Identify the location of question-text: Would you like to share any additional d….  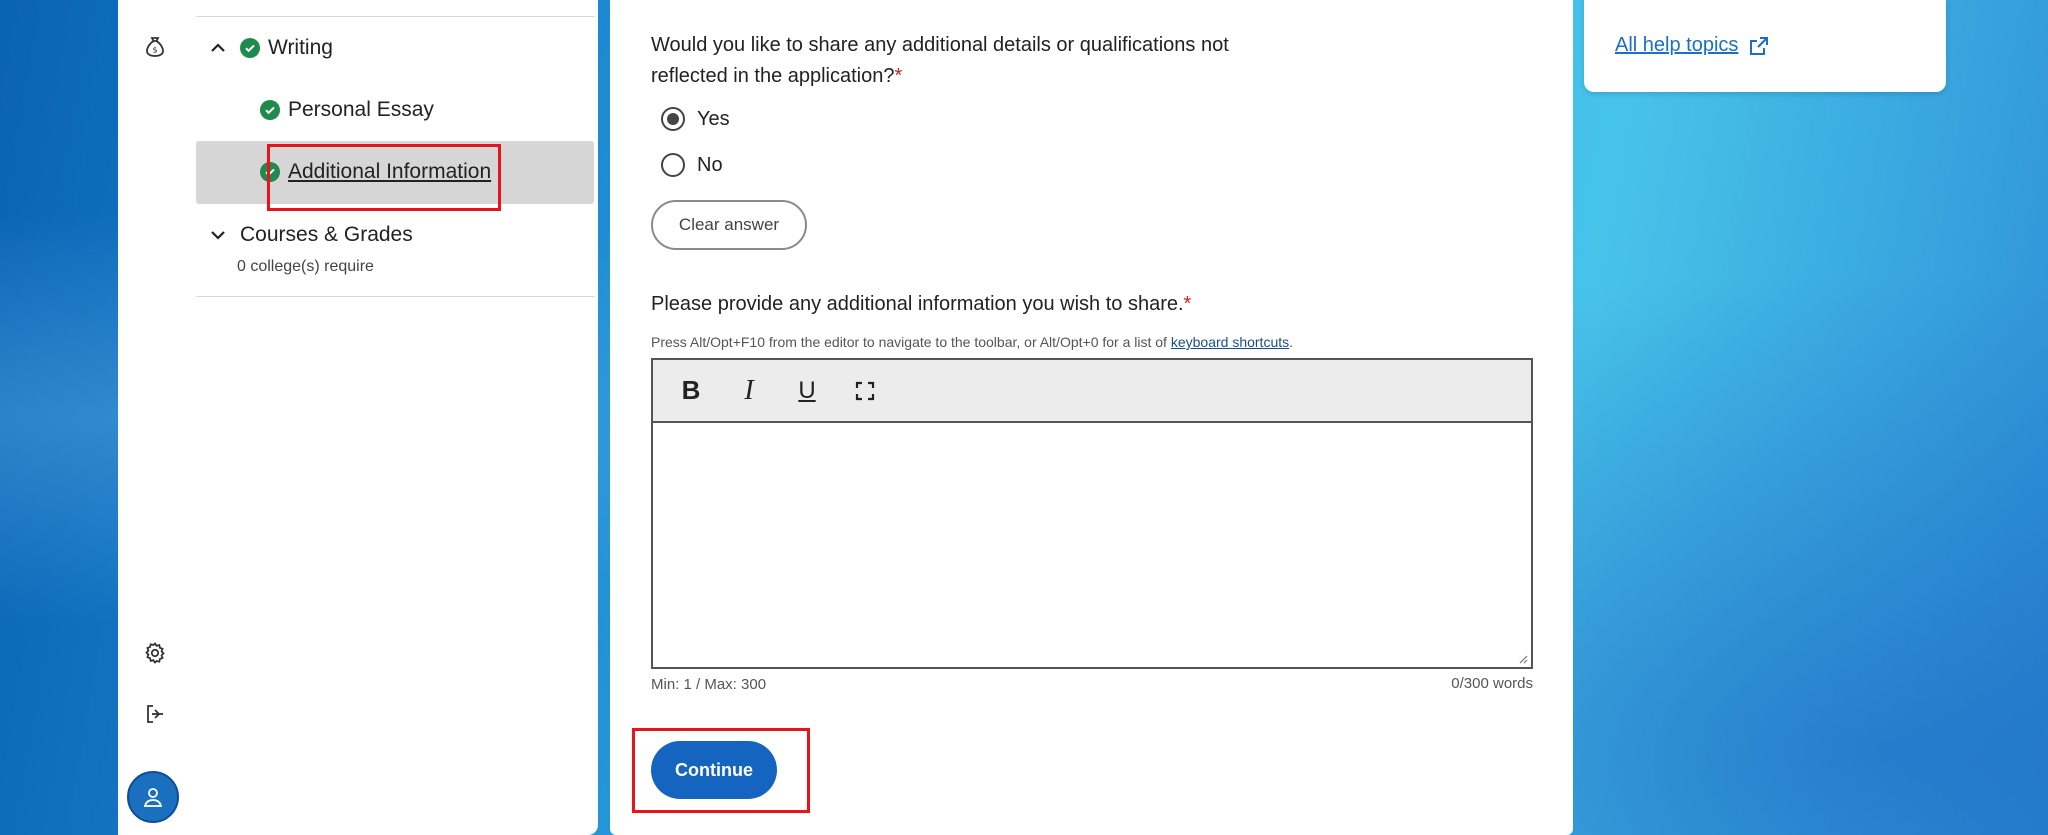
(940, 60).